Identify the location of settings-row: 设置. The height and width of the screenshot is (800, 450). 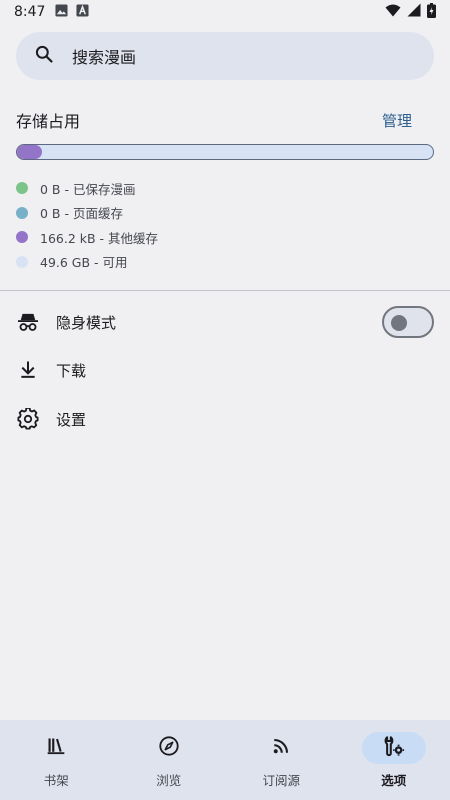
(225, 419).